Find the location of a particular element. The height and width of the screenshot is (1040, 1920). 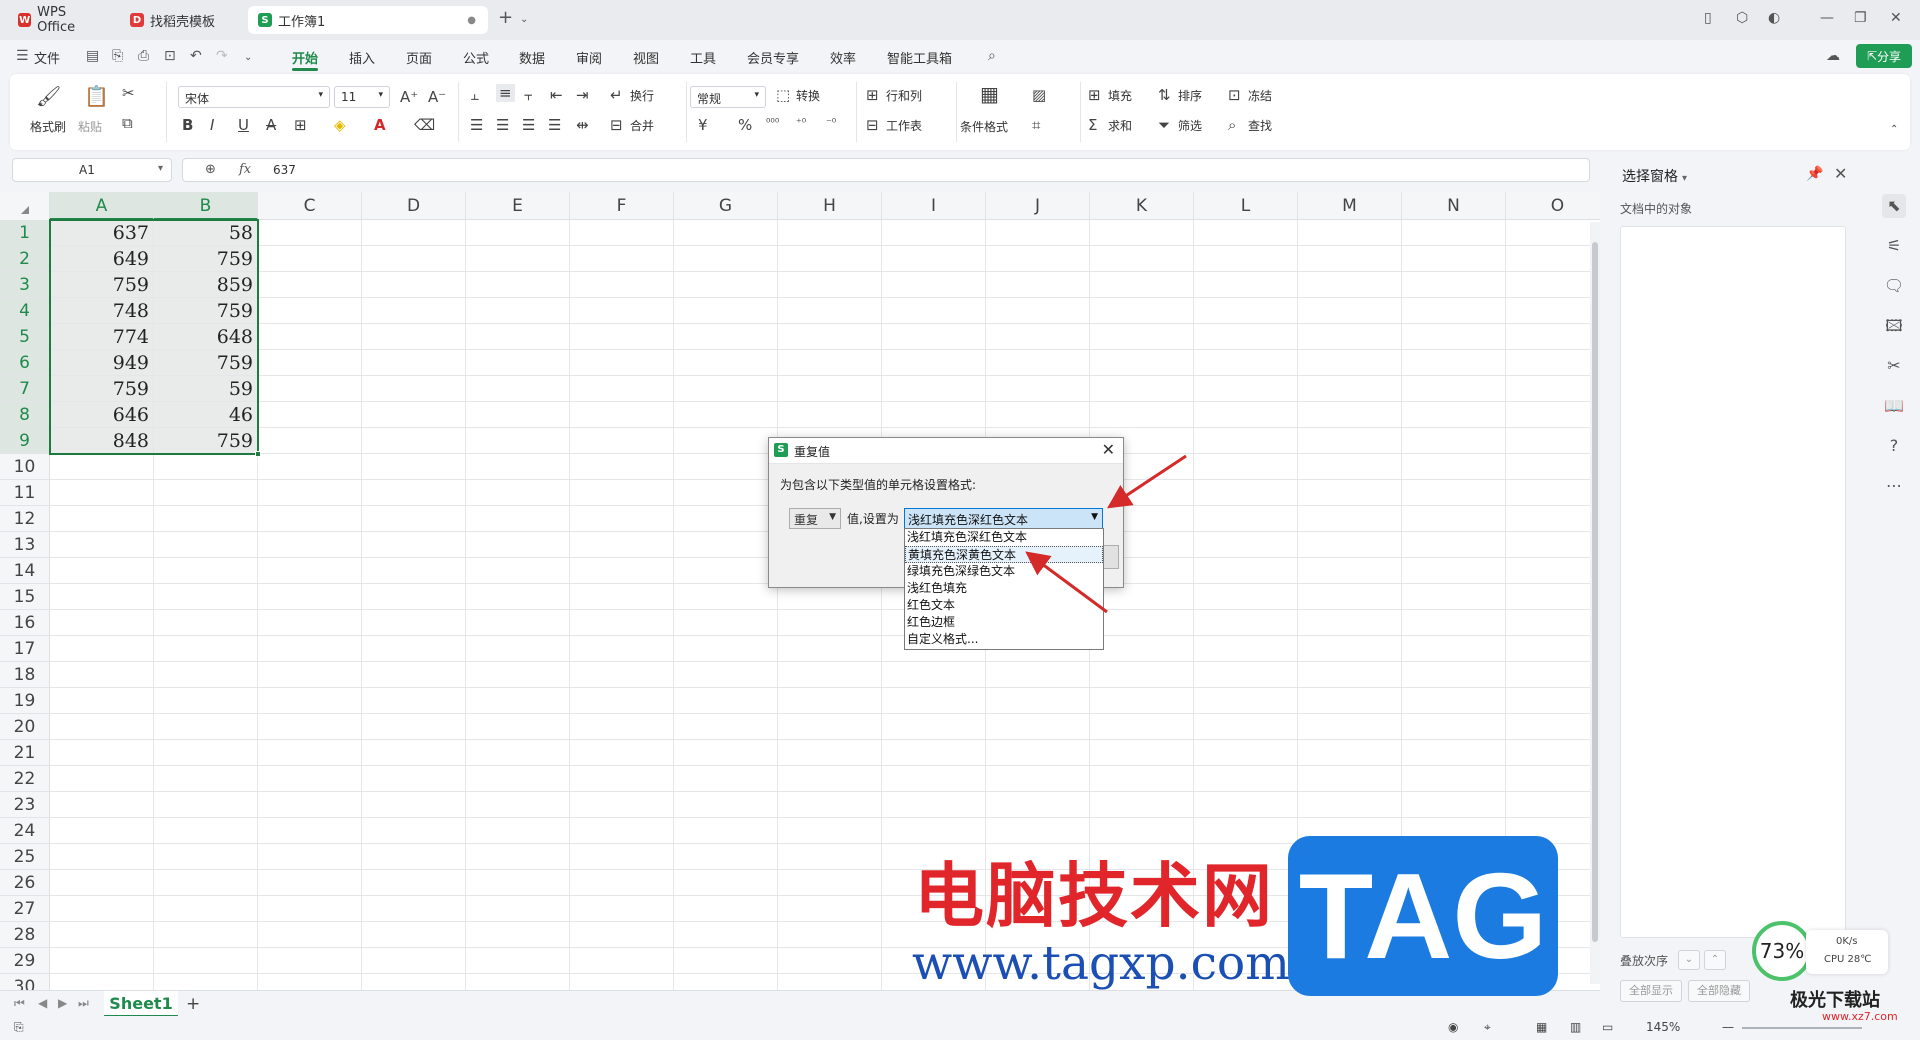

row-header-17: 17 is located at coordinates (25, 649).